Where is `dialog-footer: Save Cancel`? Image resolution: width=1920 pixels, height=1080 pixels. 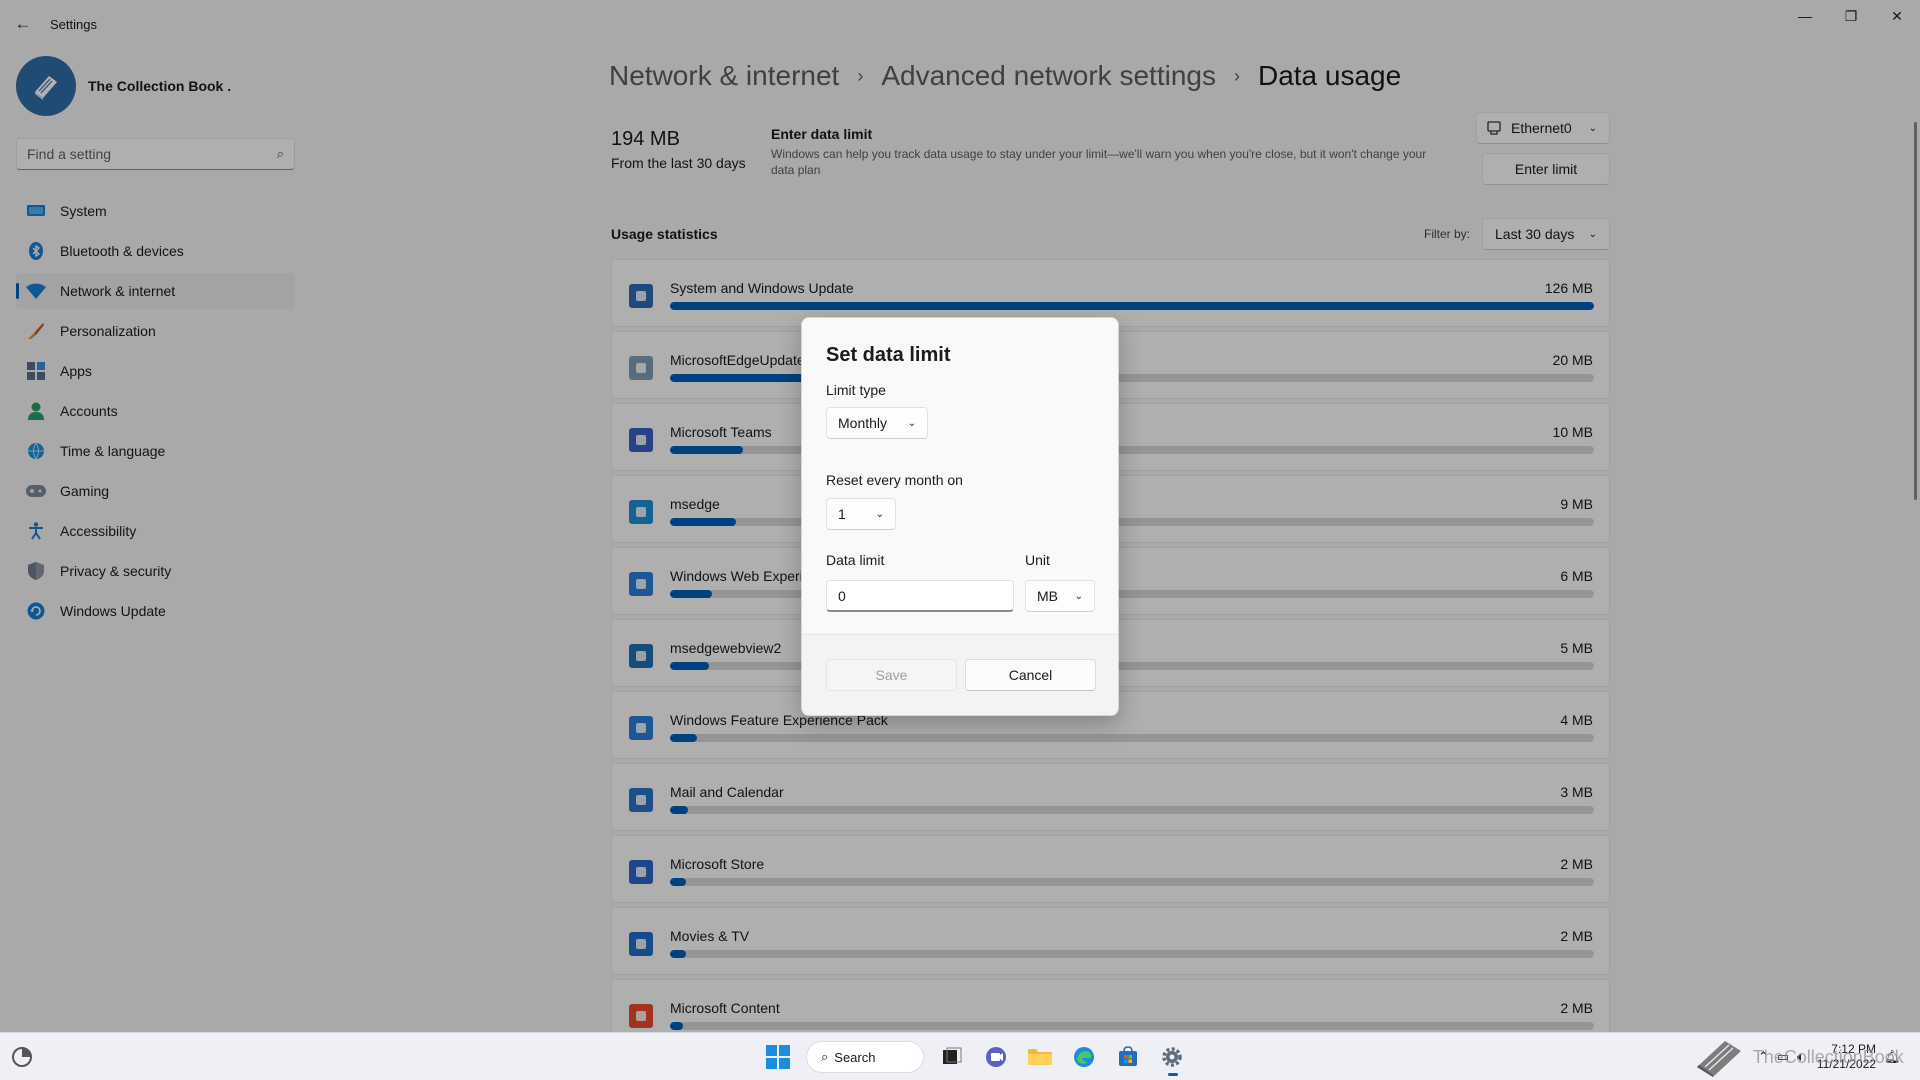 dialog-footer: Save Cancel is located at coordinates (960, 674).